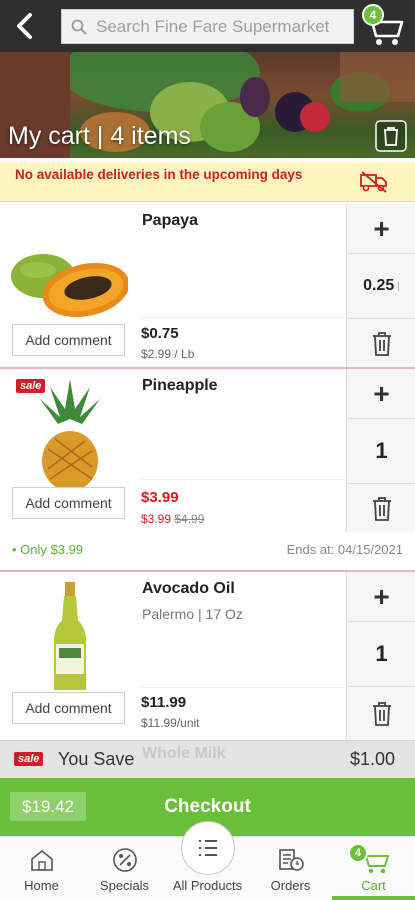  What do you see at coordinates (192, 614) in the screenshot?
I see `item-brand-size: Palermo | 17 Oz` at bounding box center [192, 614].